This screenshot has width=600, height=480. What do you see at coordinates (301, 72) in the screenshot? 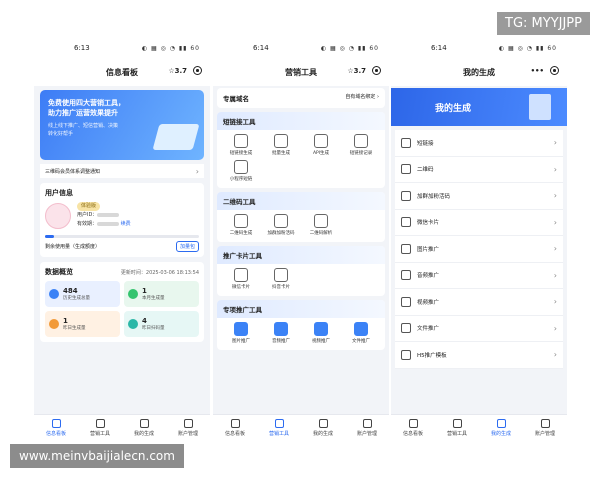
I see `title-bar: 营销工具 ☆3.7` at bounding box center [301, 72].